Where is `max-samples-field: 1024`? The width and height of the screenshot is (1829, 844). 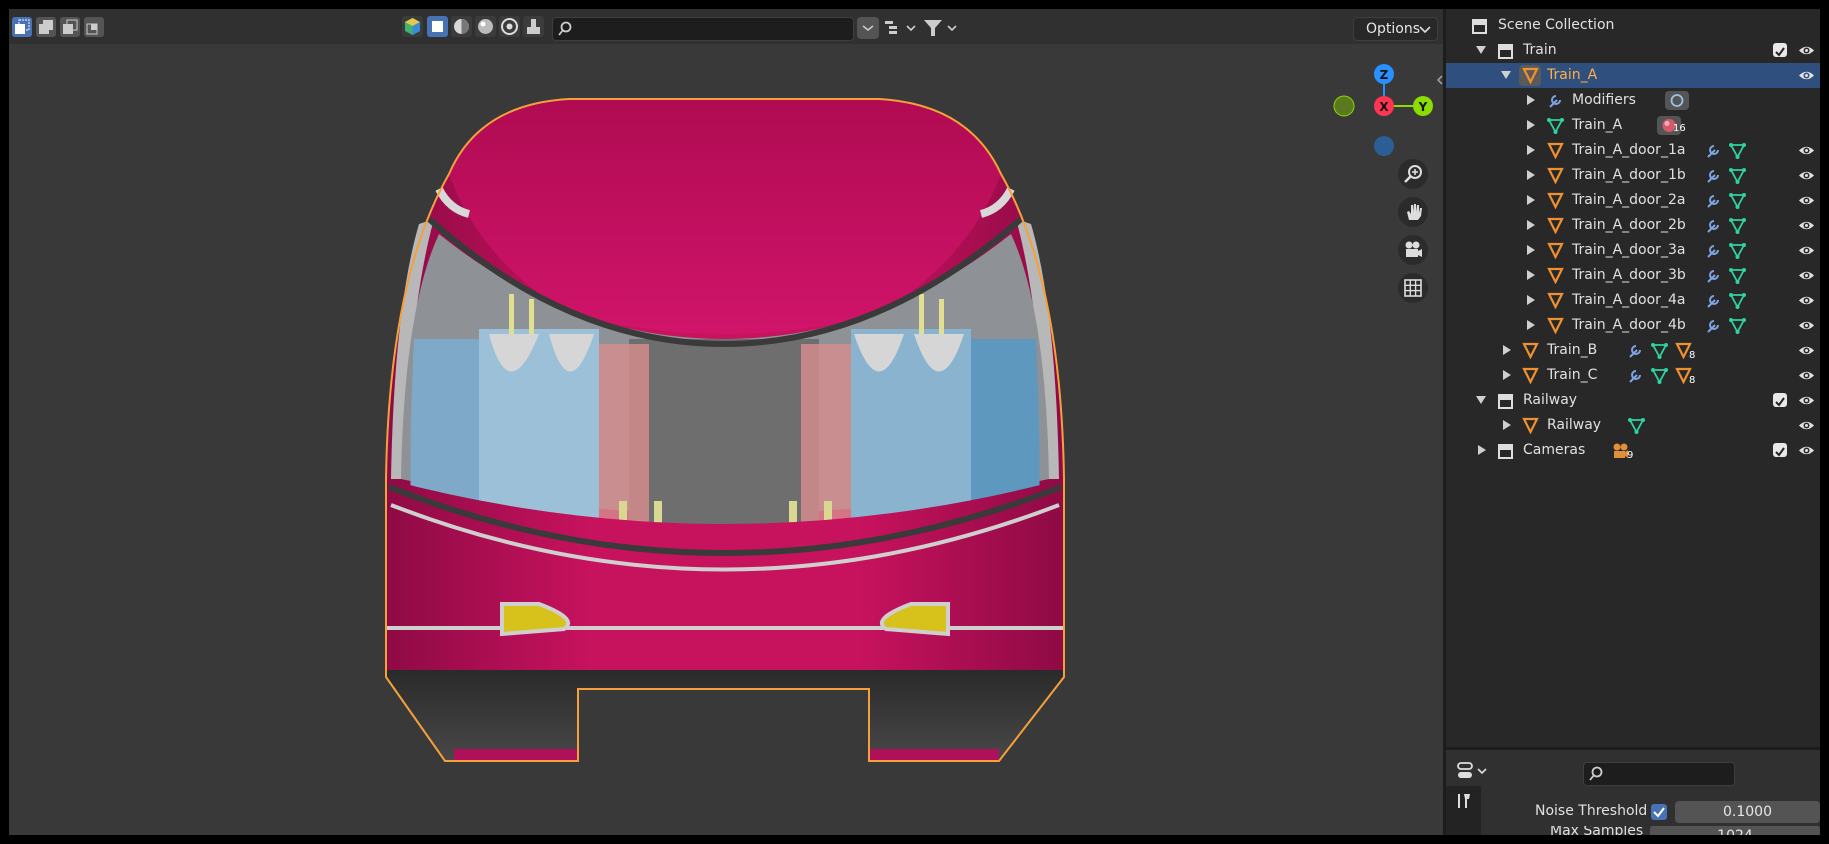
max-samples-field: 1024 is located at coordinates (1735, 830).